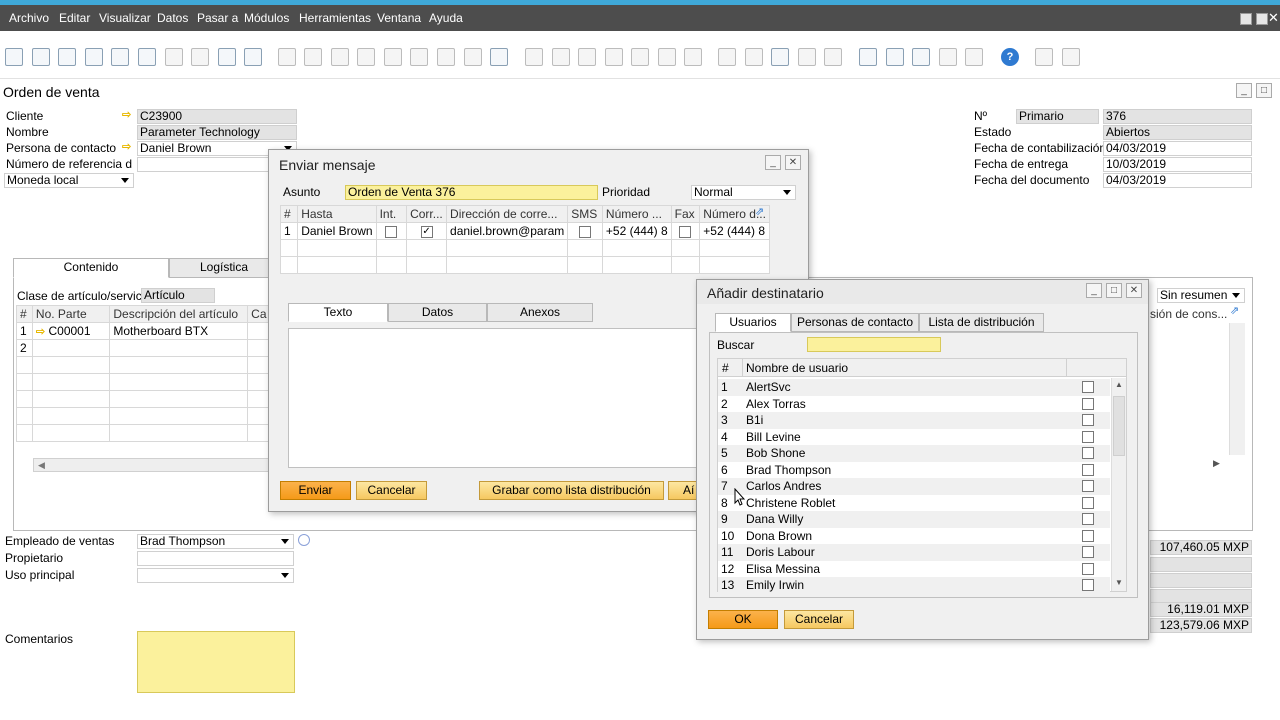 This screenshot has height=720, width=1280. Describe the element at coordinates (819, 619) in the screenshot. I see `cancelar-destinatario-button: Cancelar` at that location.